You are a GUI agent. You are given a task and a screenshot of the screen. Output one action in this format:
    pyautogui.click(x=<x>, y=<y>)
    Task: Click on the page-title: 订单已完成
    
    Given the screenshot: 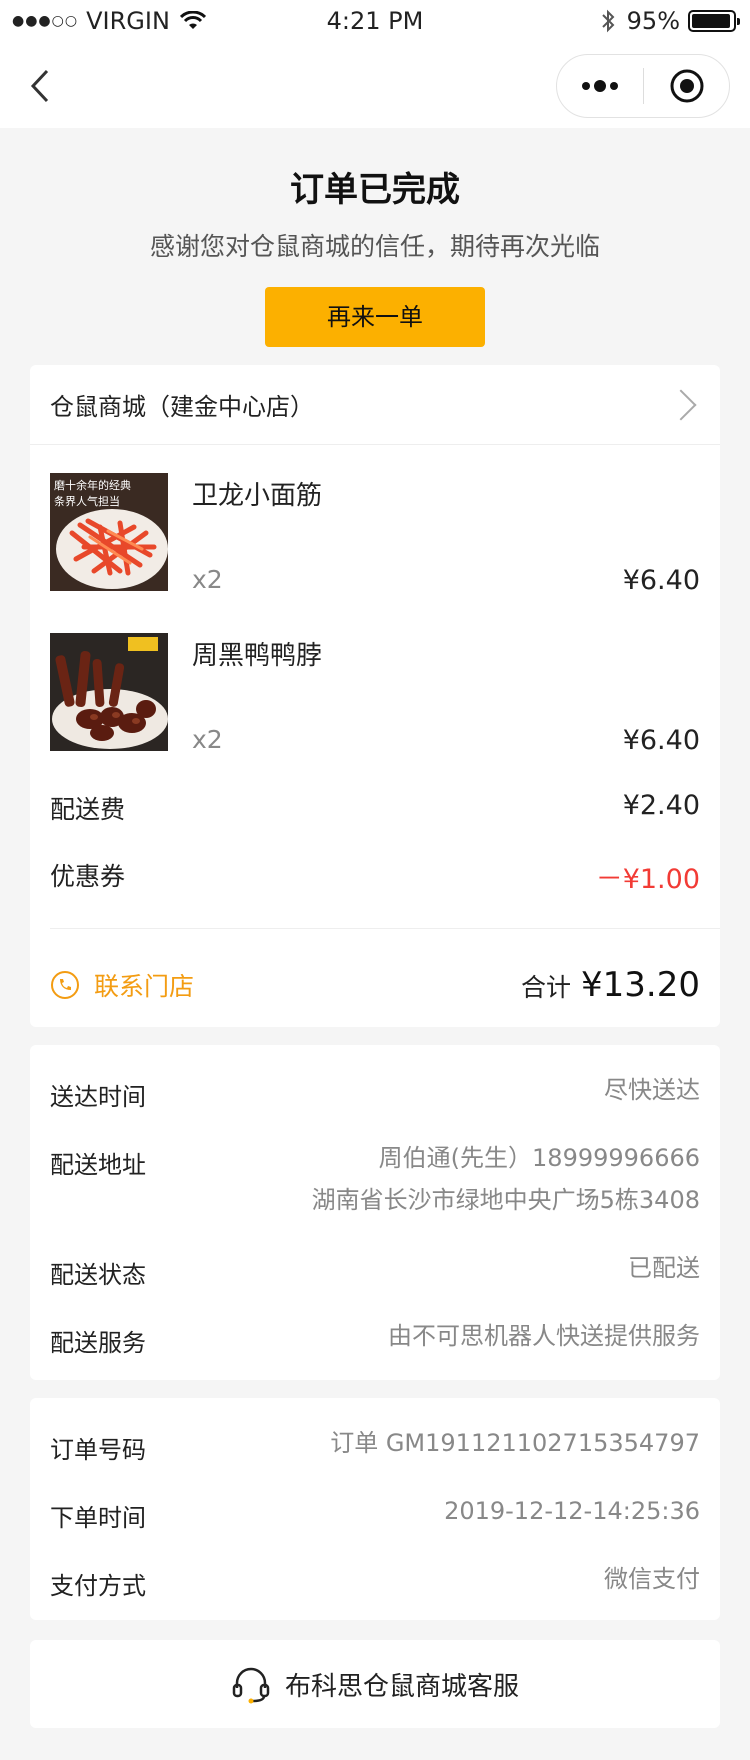 What is the action you would take?
    pyautogui.click(x=375, y=190)
    